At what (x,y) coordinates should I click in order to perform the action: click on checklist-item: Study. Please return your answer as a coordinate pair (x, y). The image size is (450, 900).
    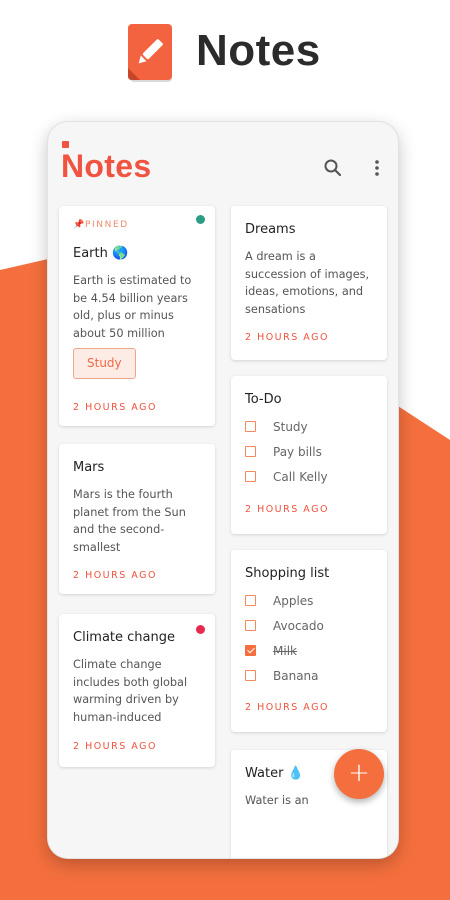
    Looking at the image, I should click on (286, 426).